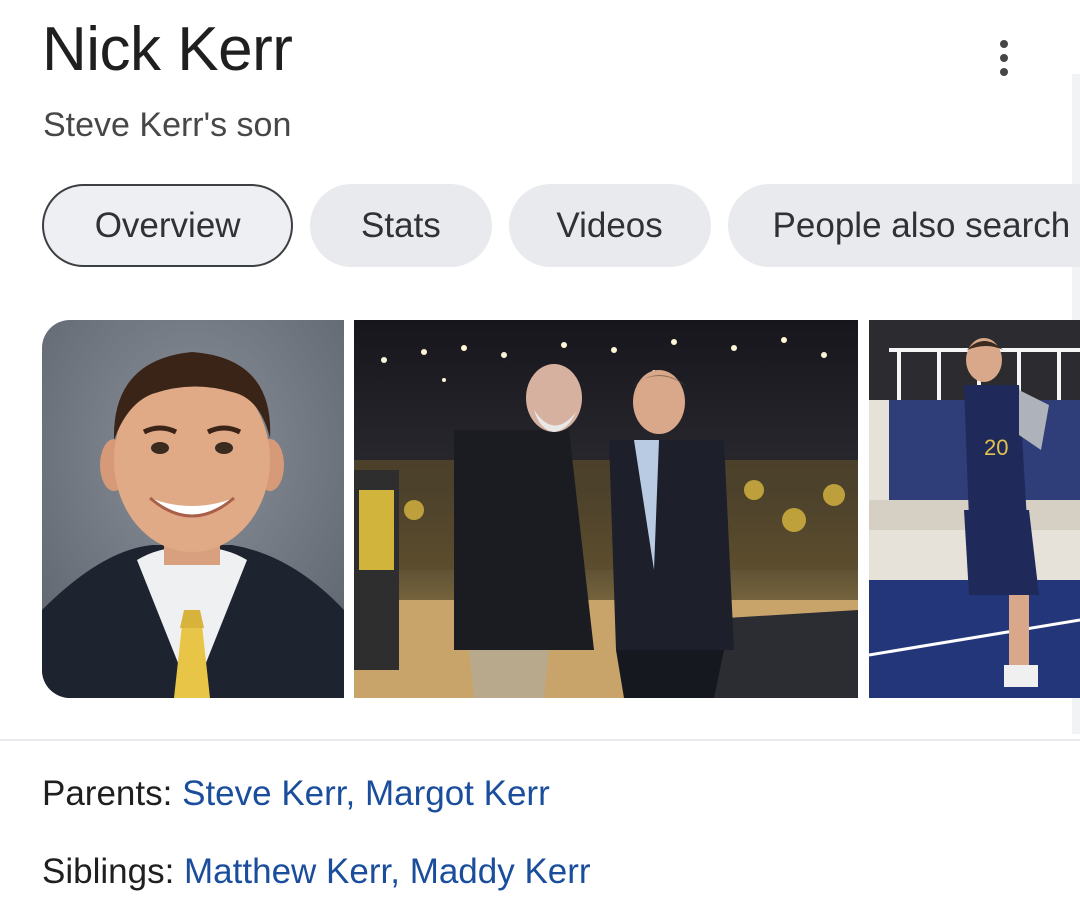 This screenshot has width=1080, height=913. I want to click on link-maddy-kerr: Maddy Kerr, so click(500, 871).